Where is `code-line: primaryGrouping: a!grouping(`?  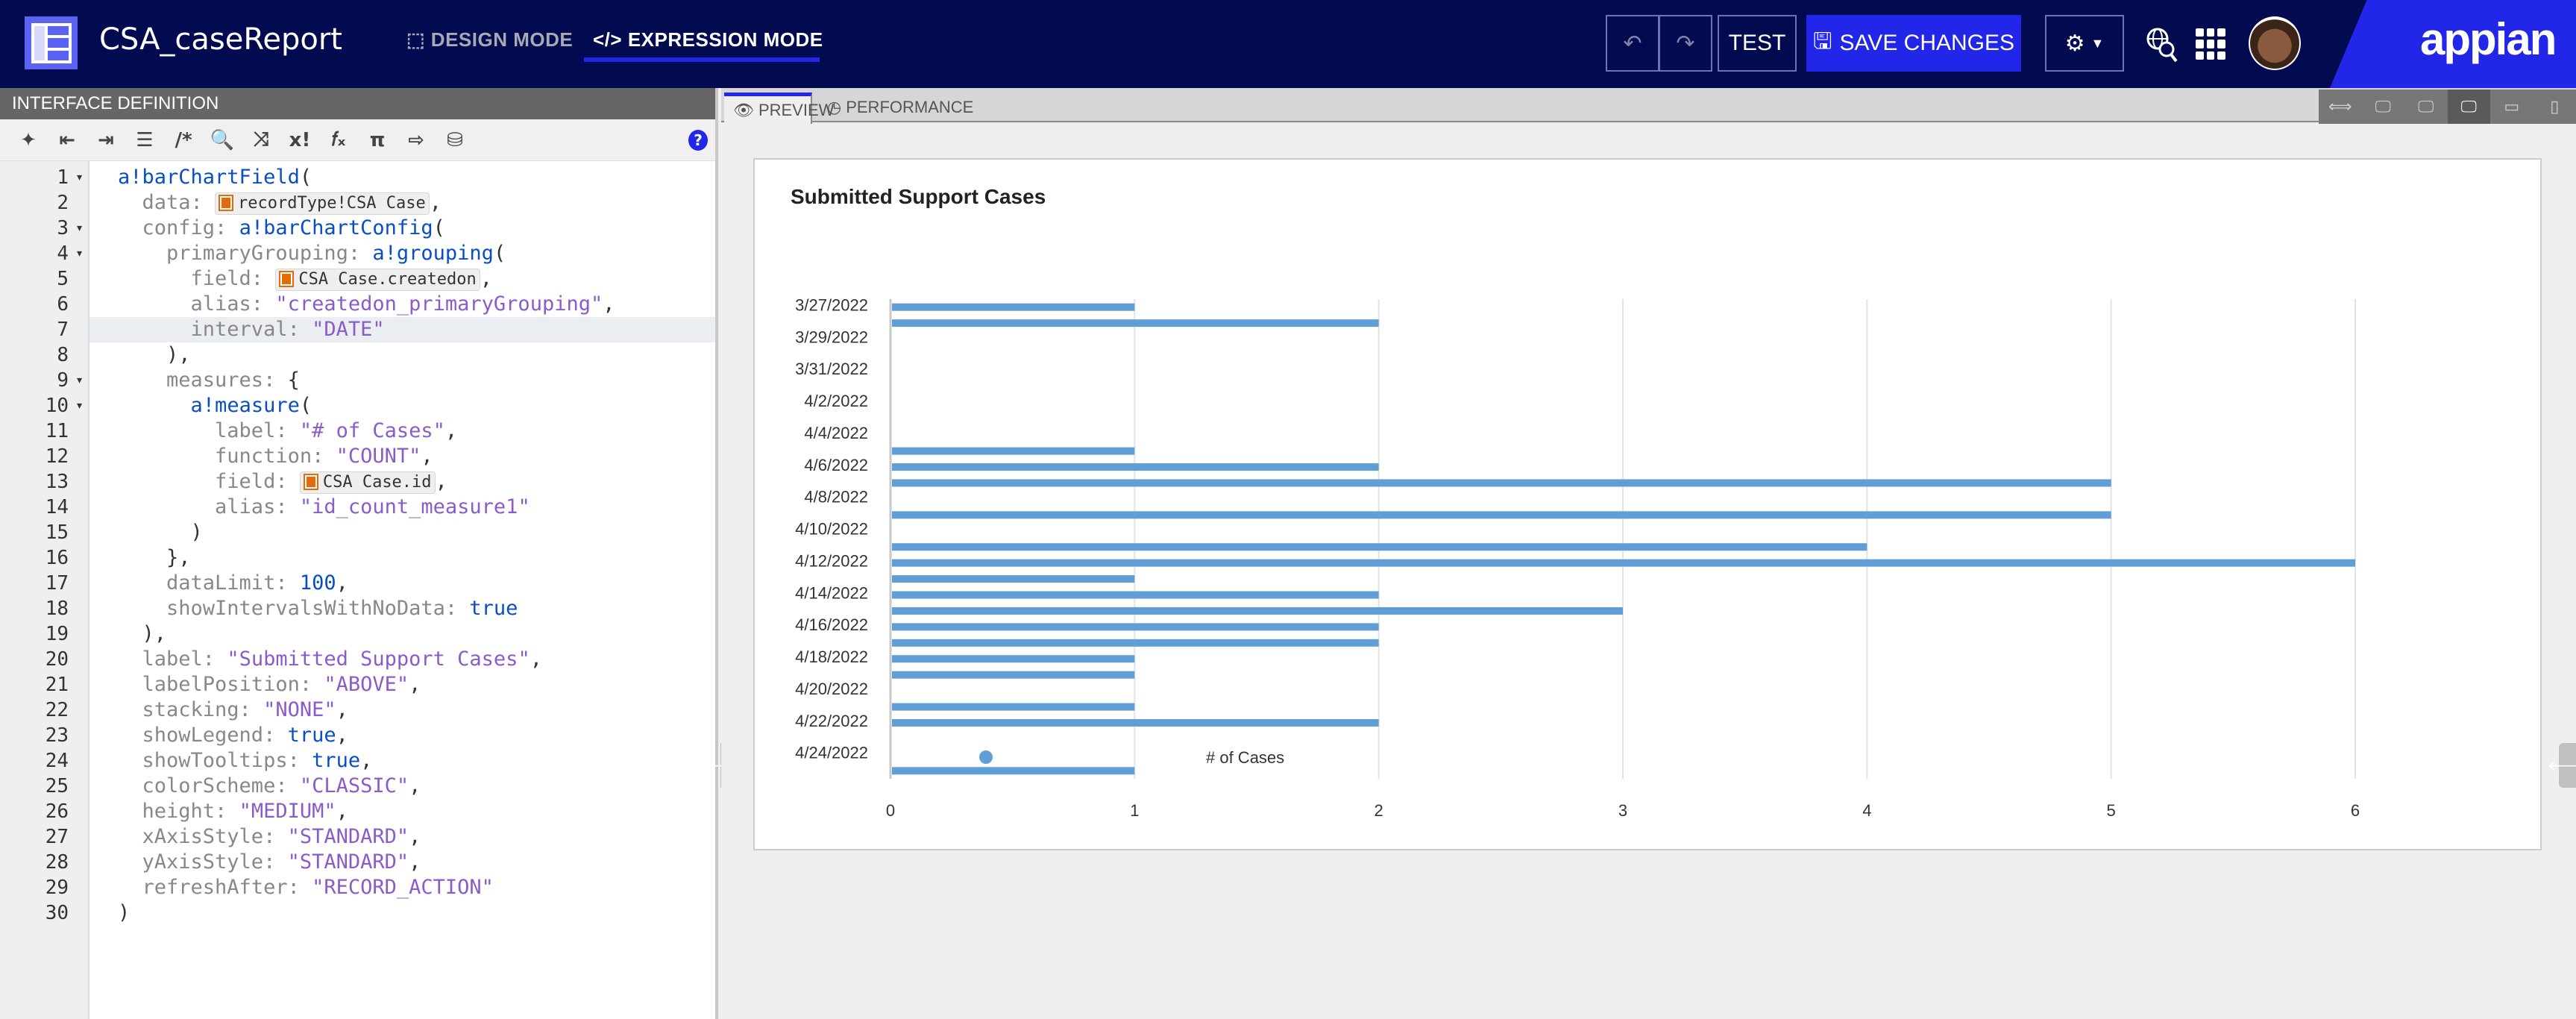
code-line: primaryGrouping: a!grouping( is located at coordinates (402, 254).